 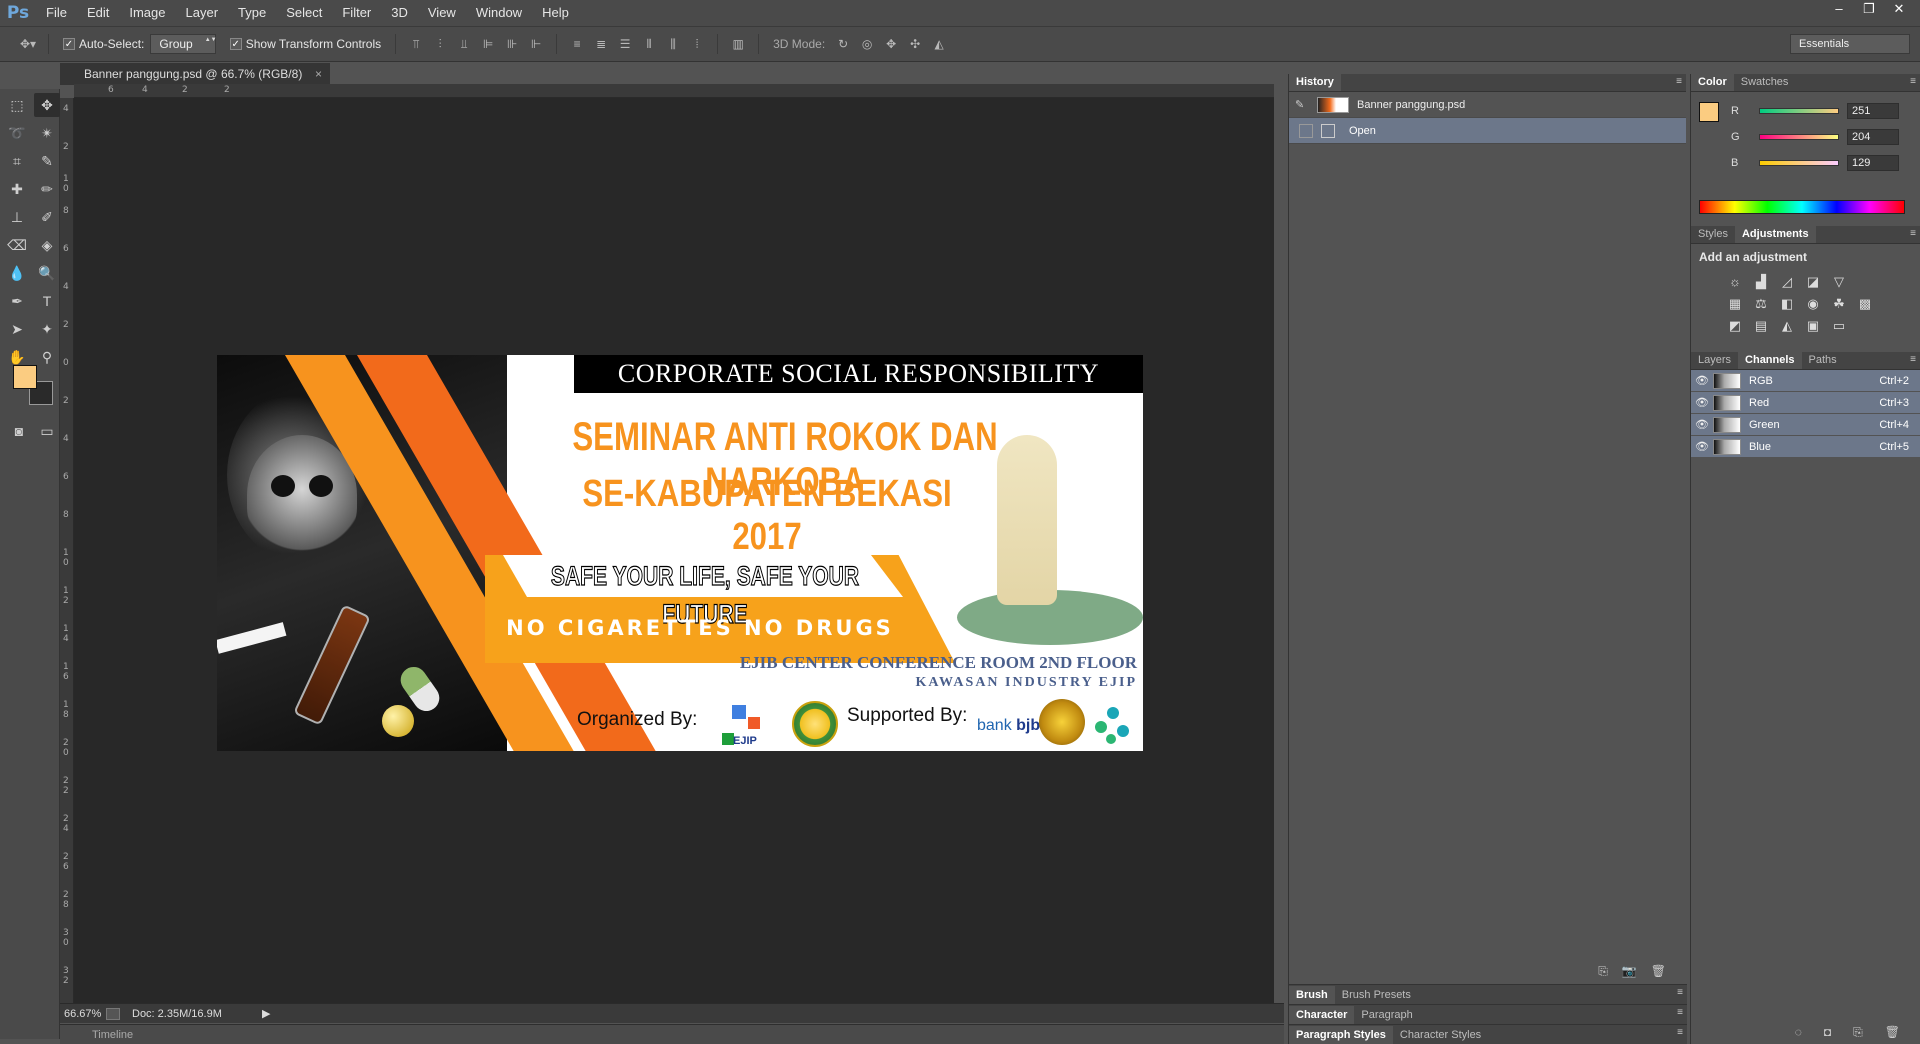 I want to click on foreground-color-swatch, so click(x=25, y=377).